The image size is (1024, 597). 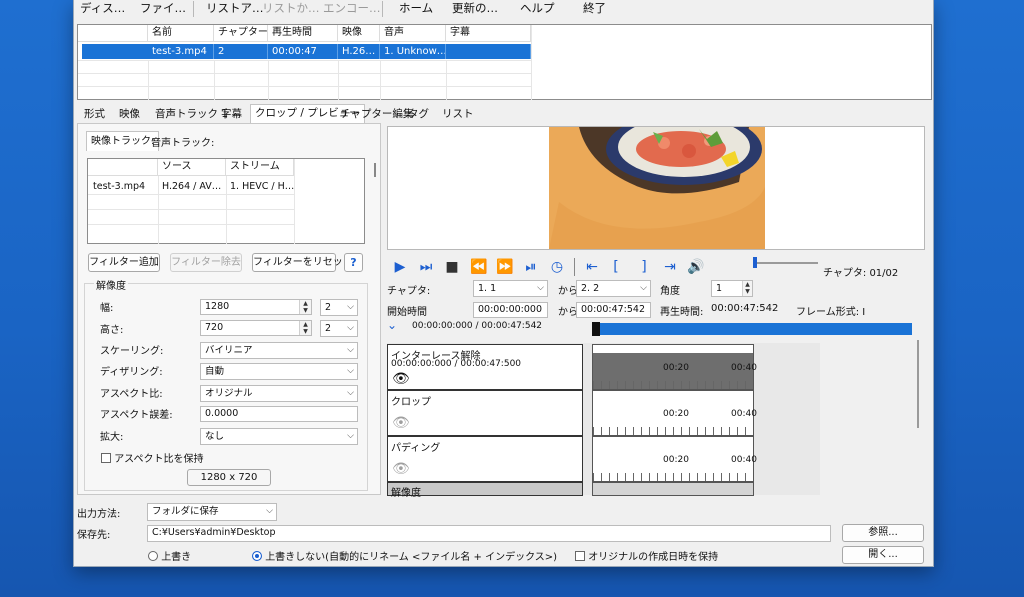 What do you see at coordinates (231, 115) in the screenshot?
I see `tab-subtitles: 字幕` at bounding box center [231, 115].